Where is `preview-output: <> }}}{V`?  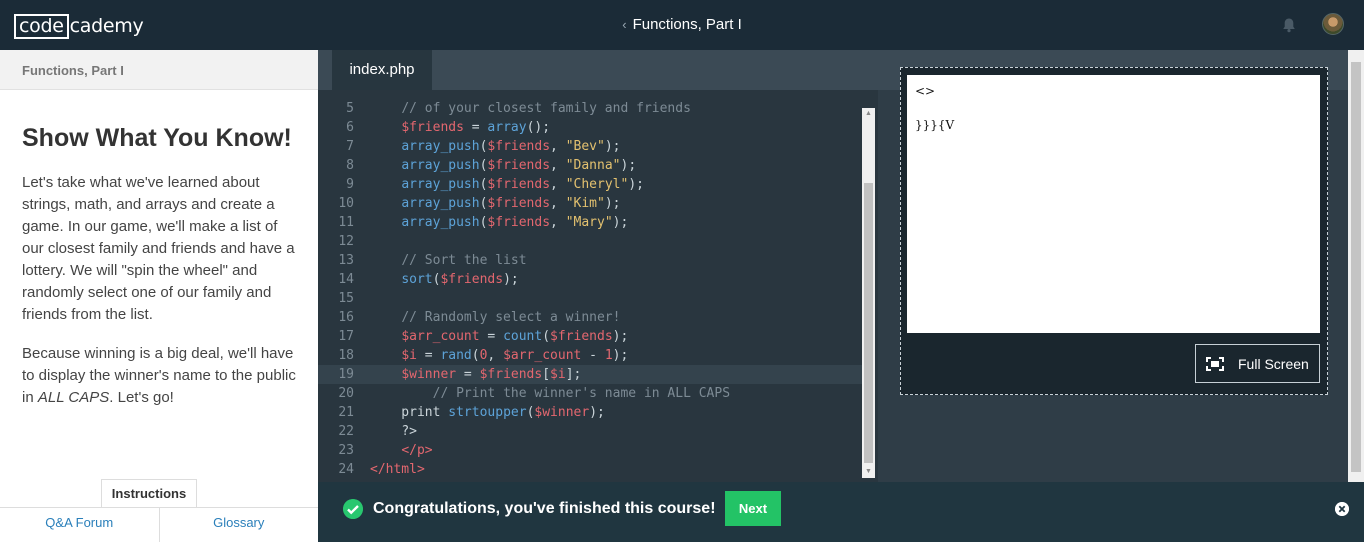
preview-output: <> }}}{V is located at coordinates (1113, 204).